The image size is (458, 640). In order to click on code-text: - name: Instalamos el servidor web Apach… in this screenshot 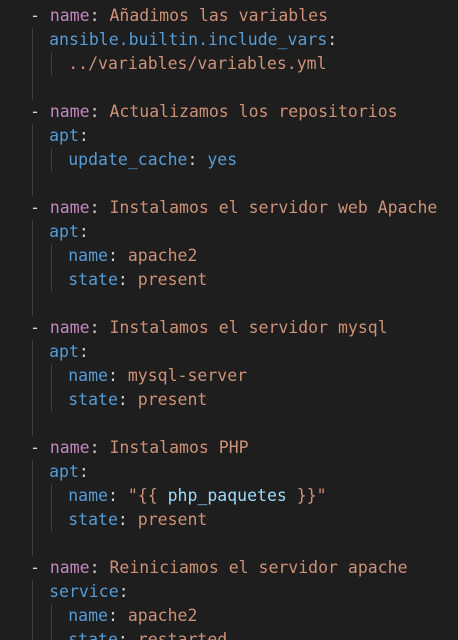, I will do `click(233, 208)`.